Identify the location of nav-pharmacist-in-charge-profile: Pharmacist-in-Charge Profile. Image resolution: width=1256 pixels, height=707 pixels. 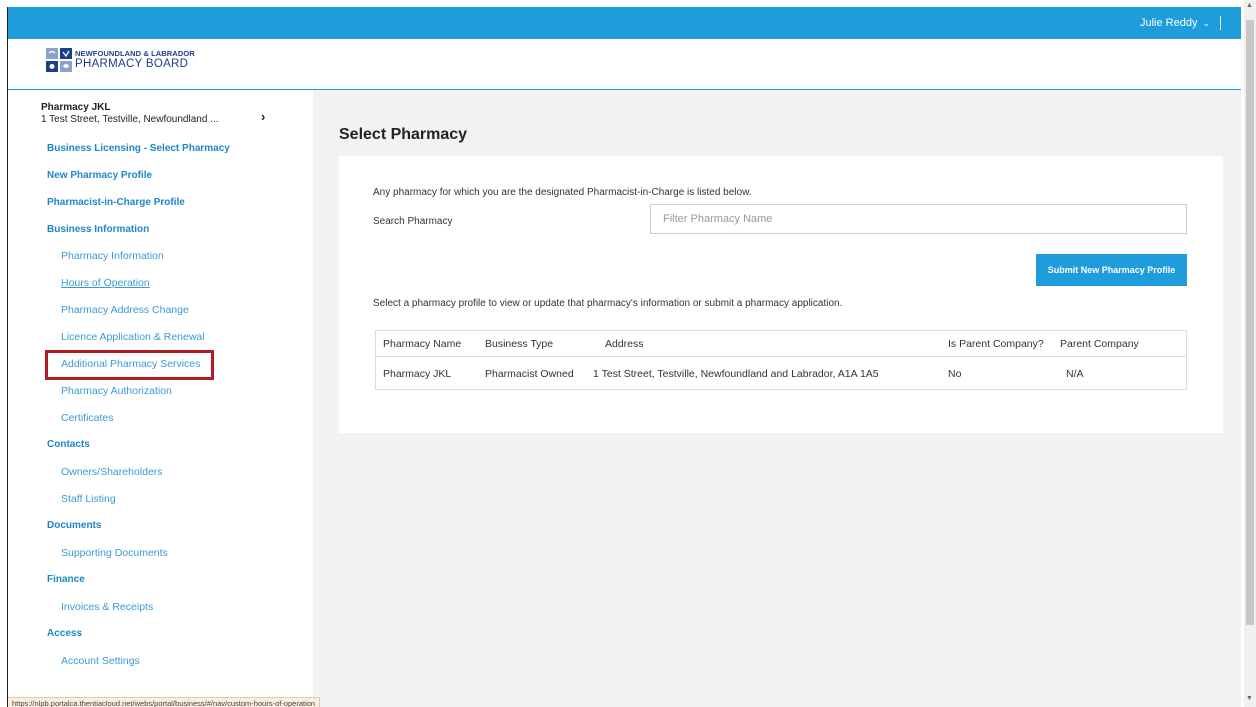
(116, 202).